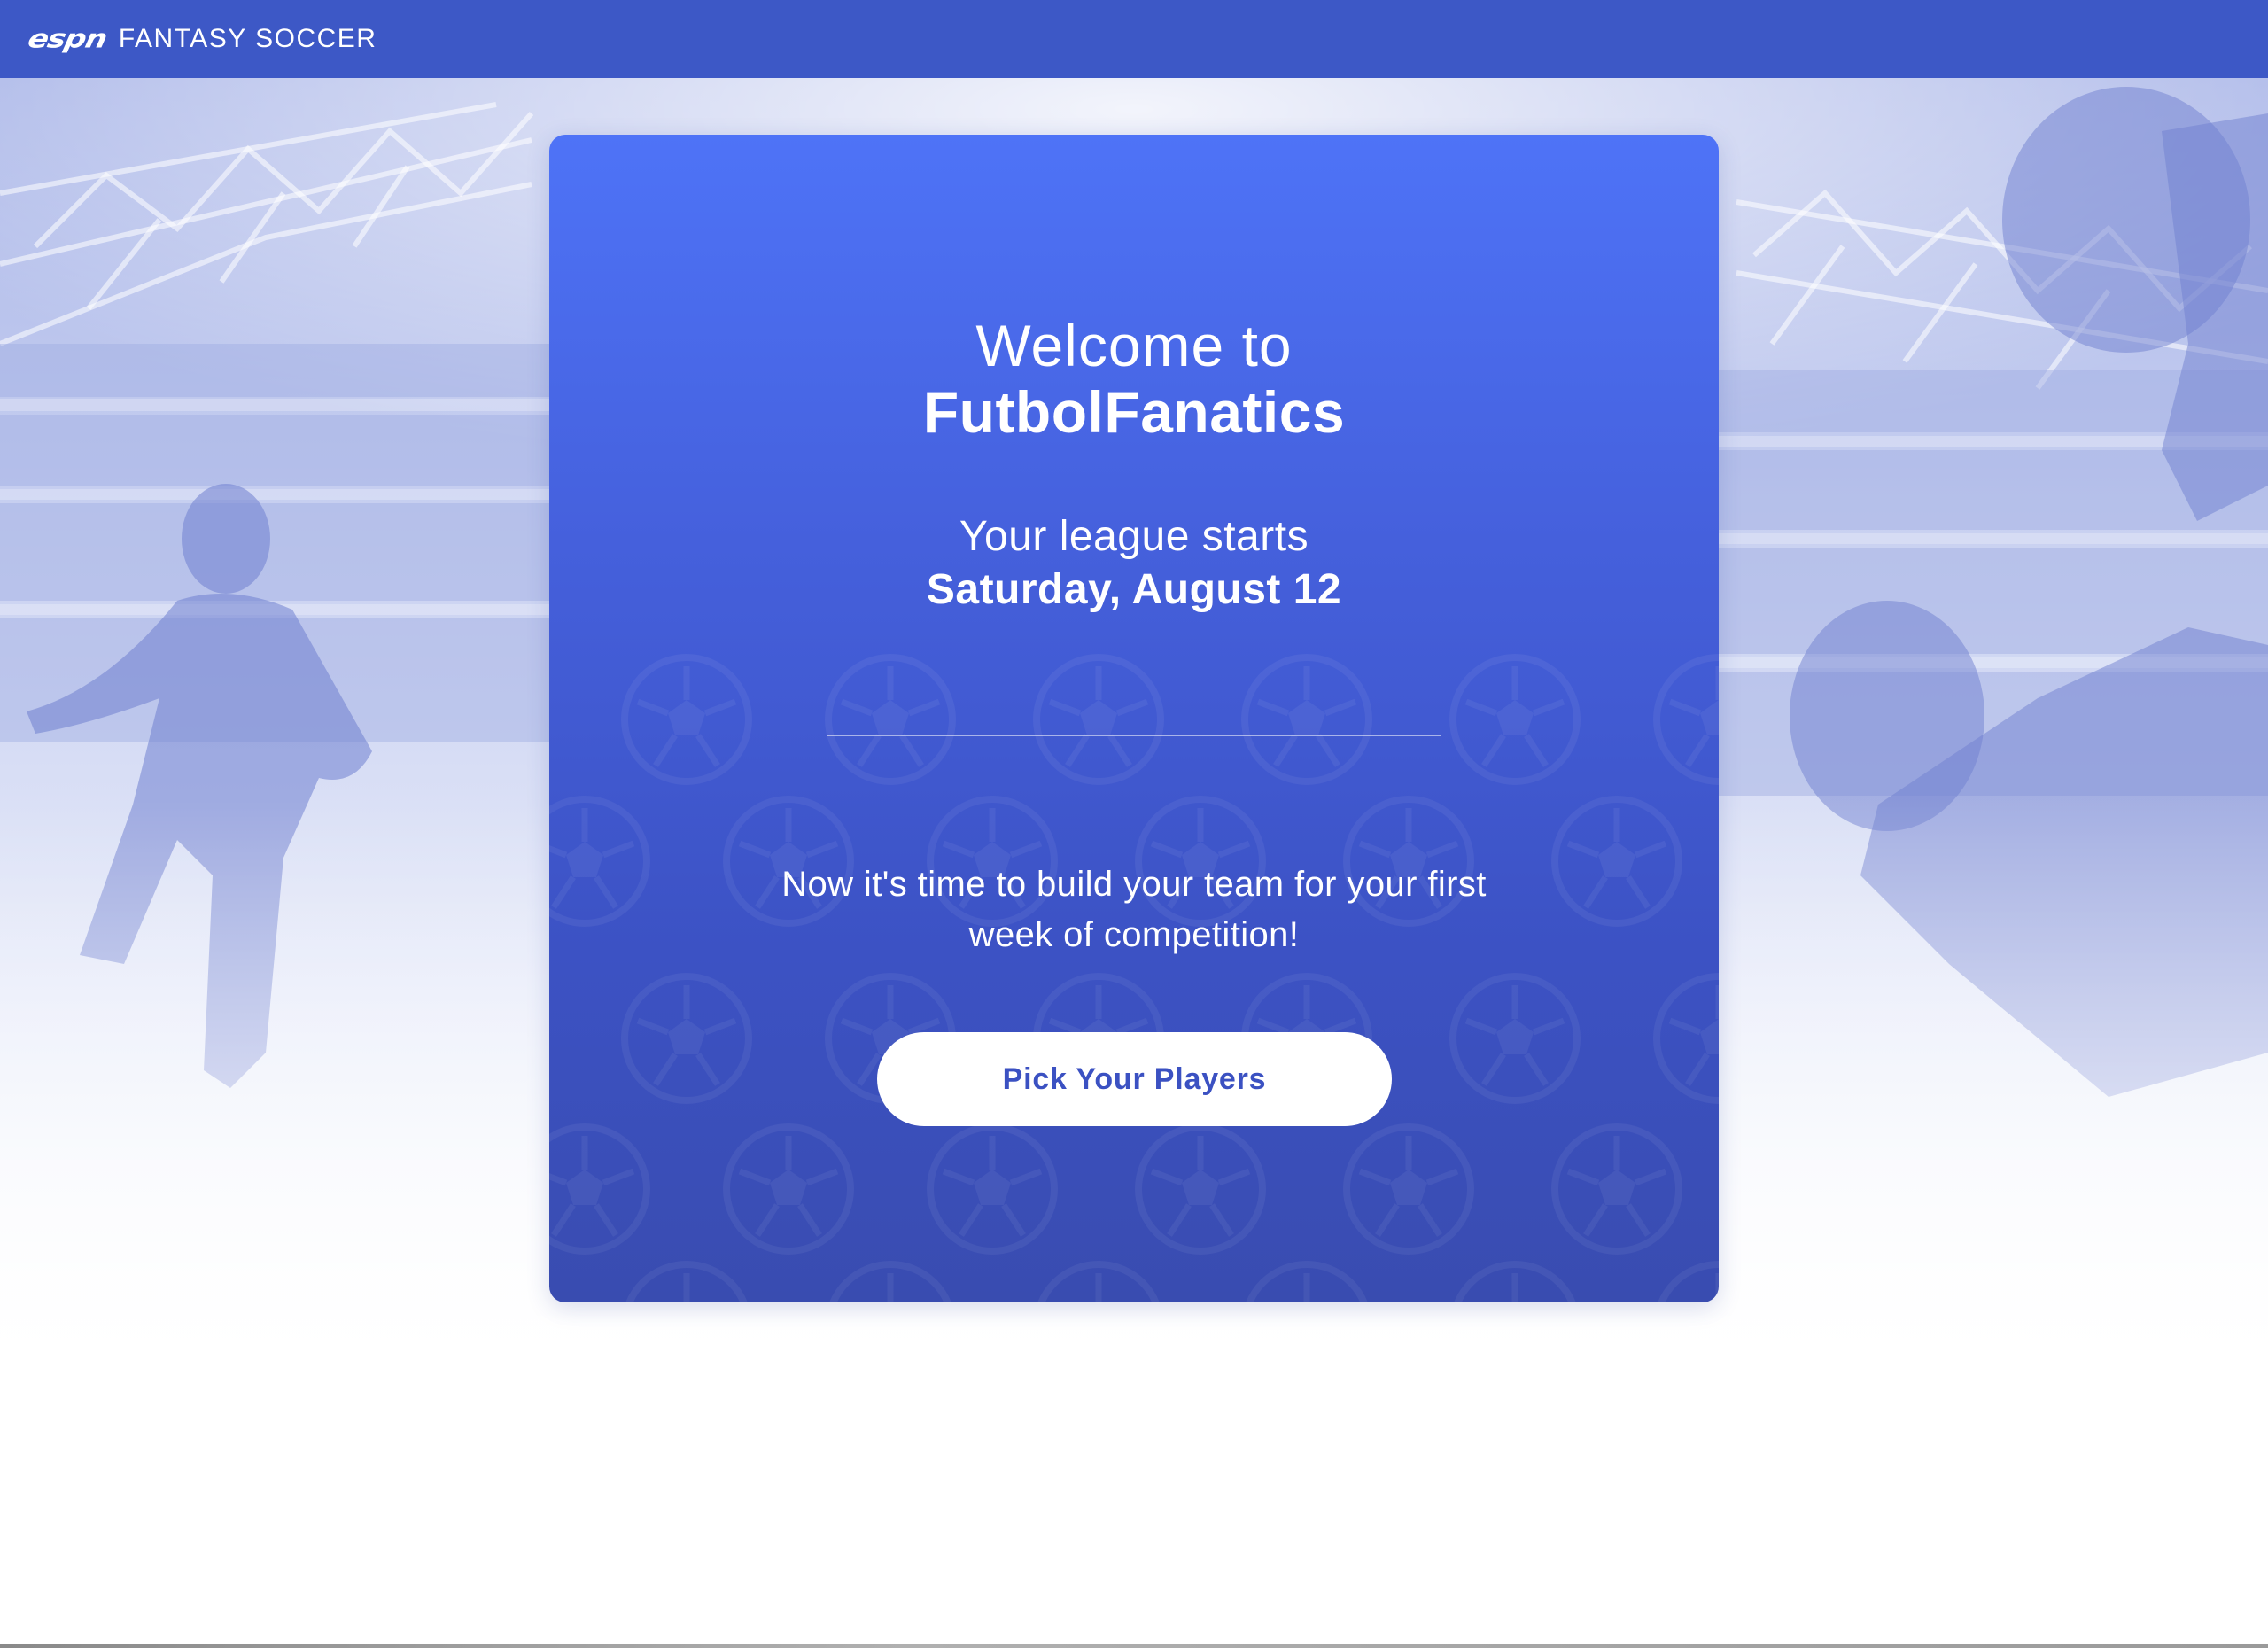 The height and width of the screenshot is (1648, 2268). Describe the element at coordinates (1134, 536) in the screenshot. I see `league-start-label: Your league starts` at that location.